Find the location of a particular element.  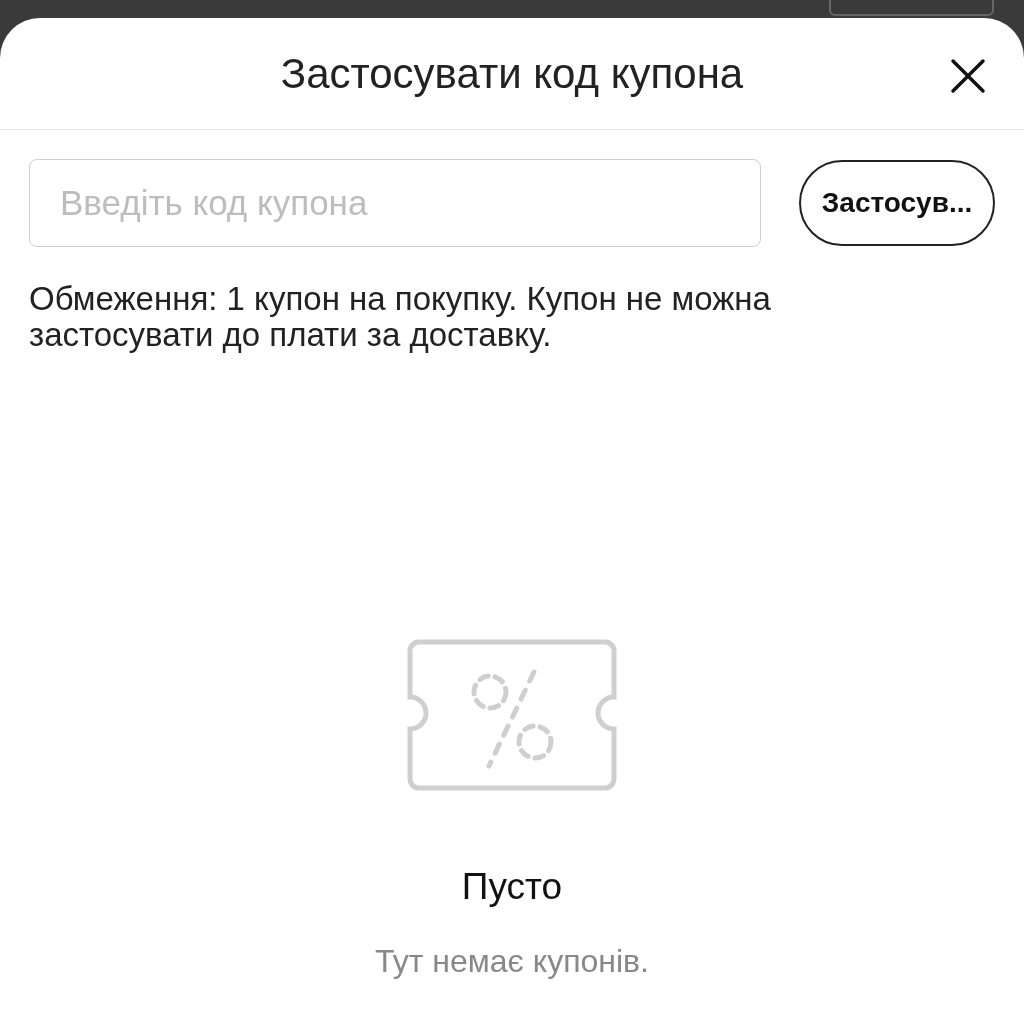

sheet-title: Застосувати код купона is located at coordinates (512, 74).